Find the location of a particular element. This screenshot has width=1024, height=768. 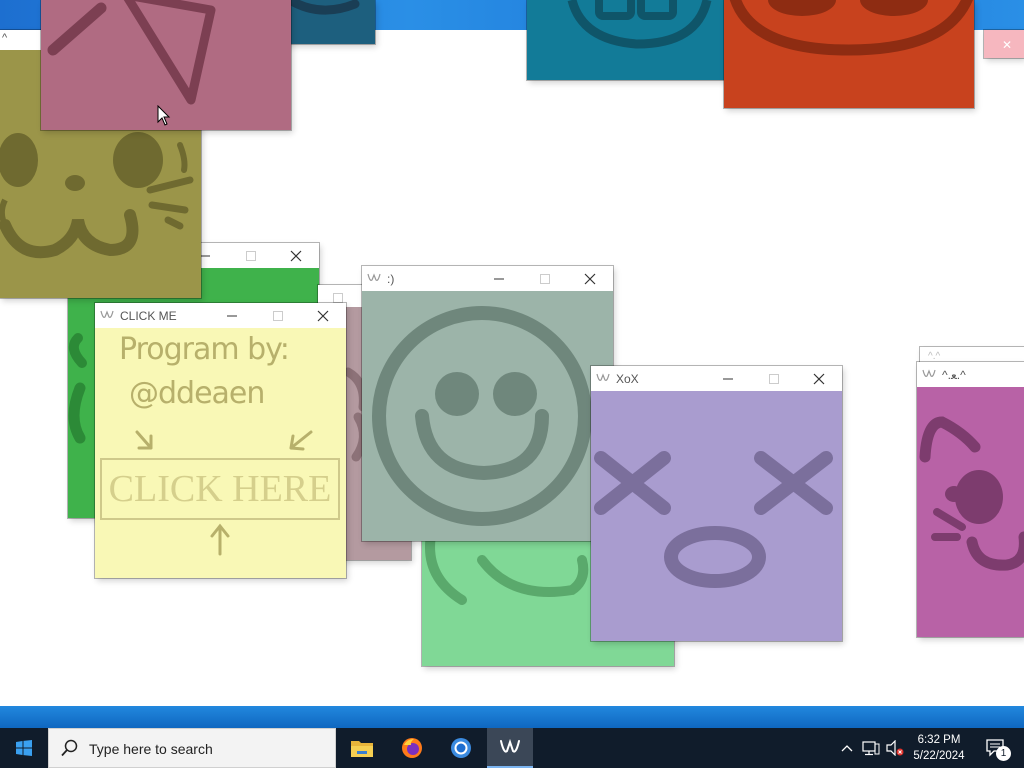

window-title: XoX is located at coordinates (627, 379).